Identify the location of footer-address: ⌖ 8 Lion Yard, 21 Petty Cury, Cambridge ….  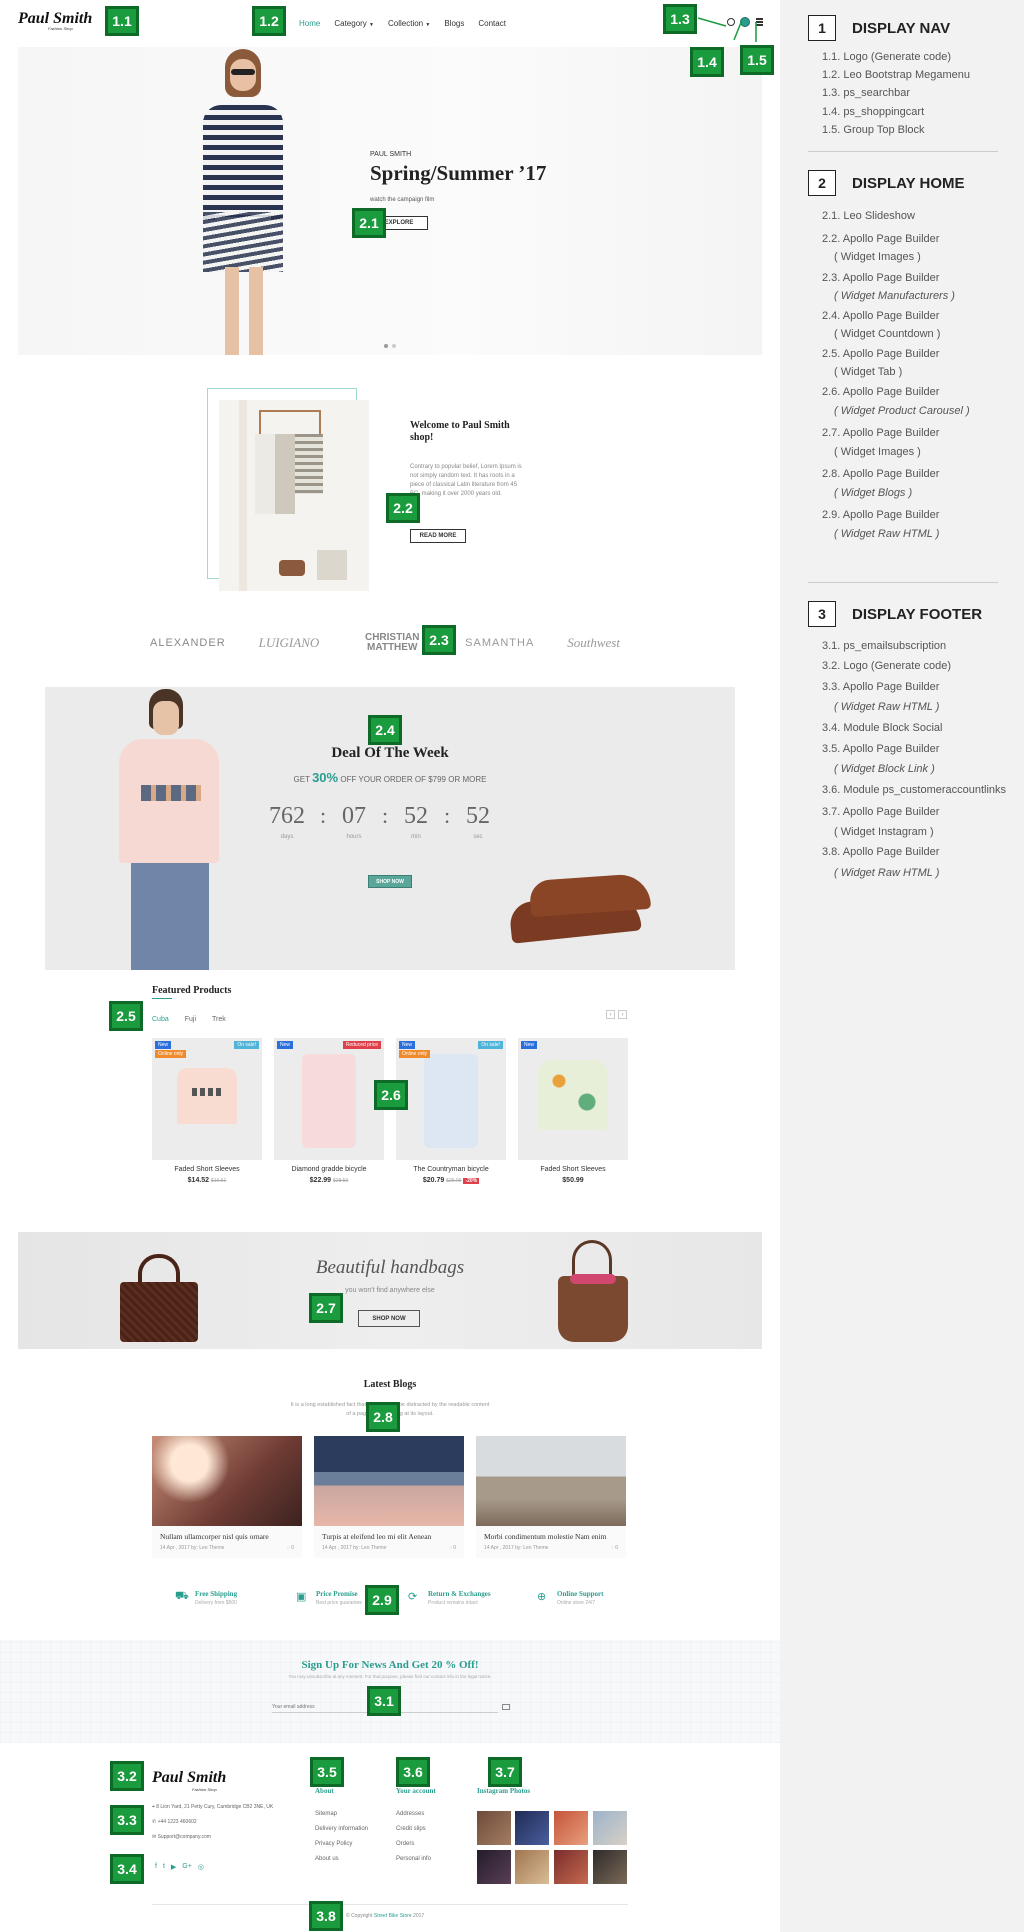
(212, 1807).